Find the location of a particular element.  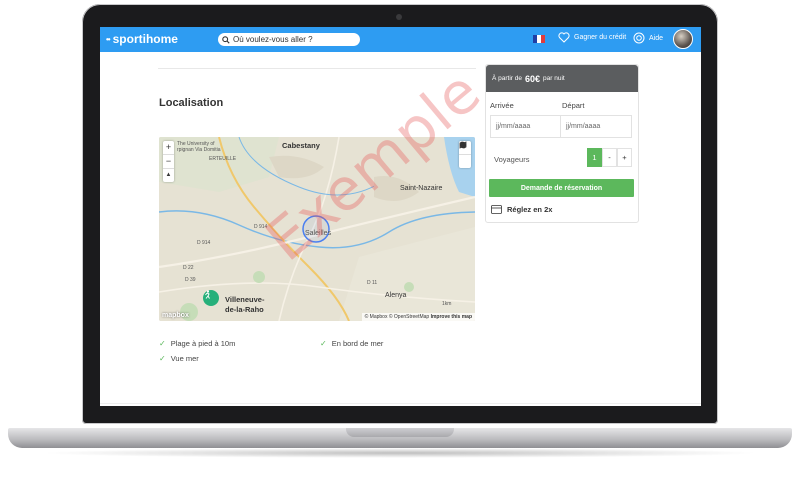

compass-button: ▲ is located at coordinates (168, 175).